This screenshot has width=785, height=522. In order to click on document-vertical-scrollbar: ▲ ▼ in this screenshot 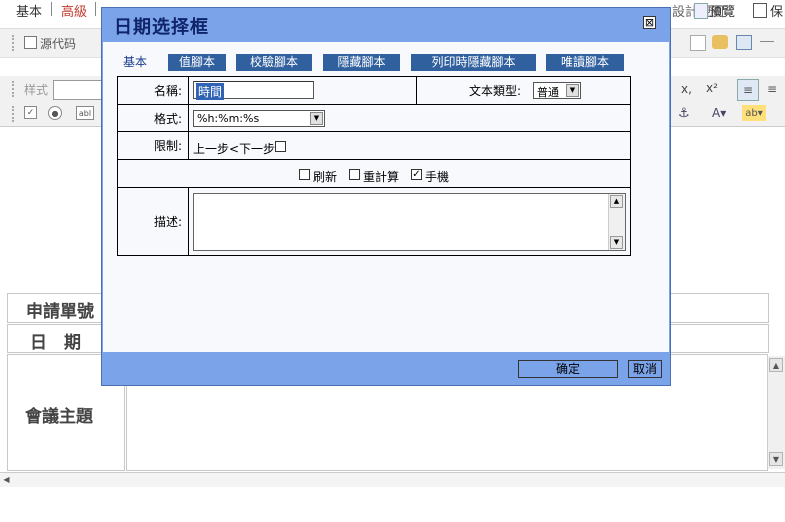, I will do `click(776, 412)`.